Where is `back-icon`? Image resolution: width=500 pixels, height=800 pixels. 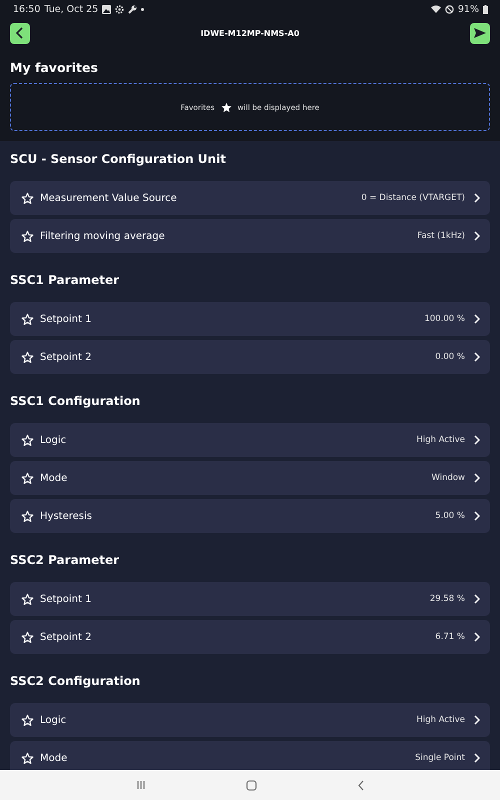 back-icon is located at coordinates (360, 785).